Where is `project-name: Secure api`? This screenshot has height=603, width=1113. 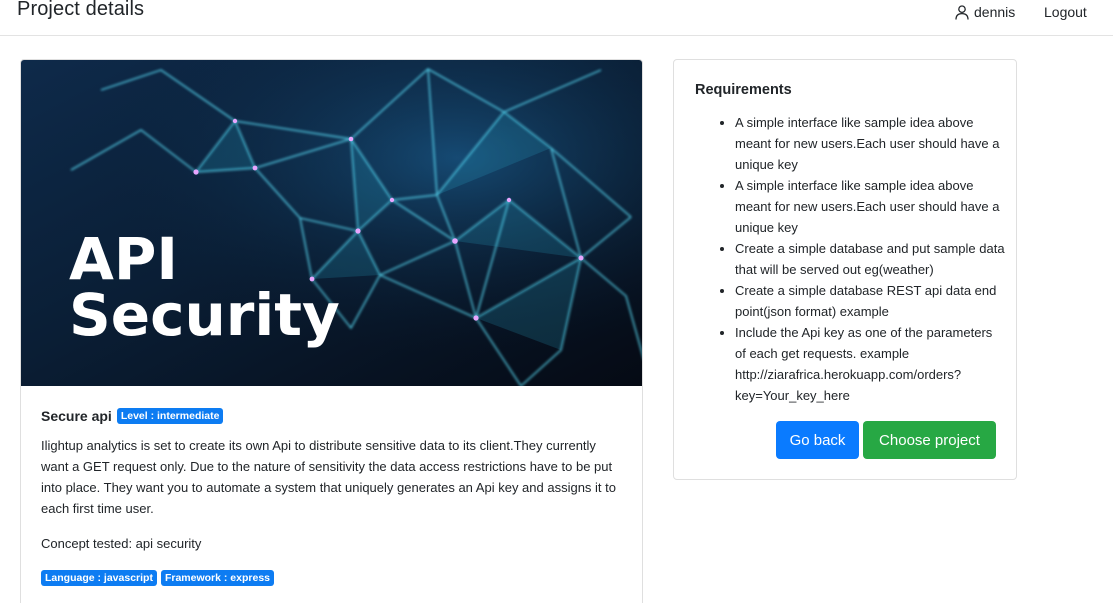
project-name: Secure api is located at coordinates (76, 416).